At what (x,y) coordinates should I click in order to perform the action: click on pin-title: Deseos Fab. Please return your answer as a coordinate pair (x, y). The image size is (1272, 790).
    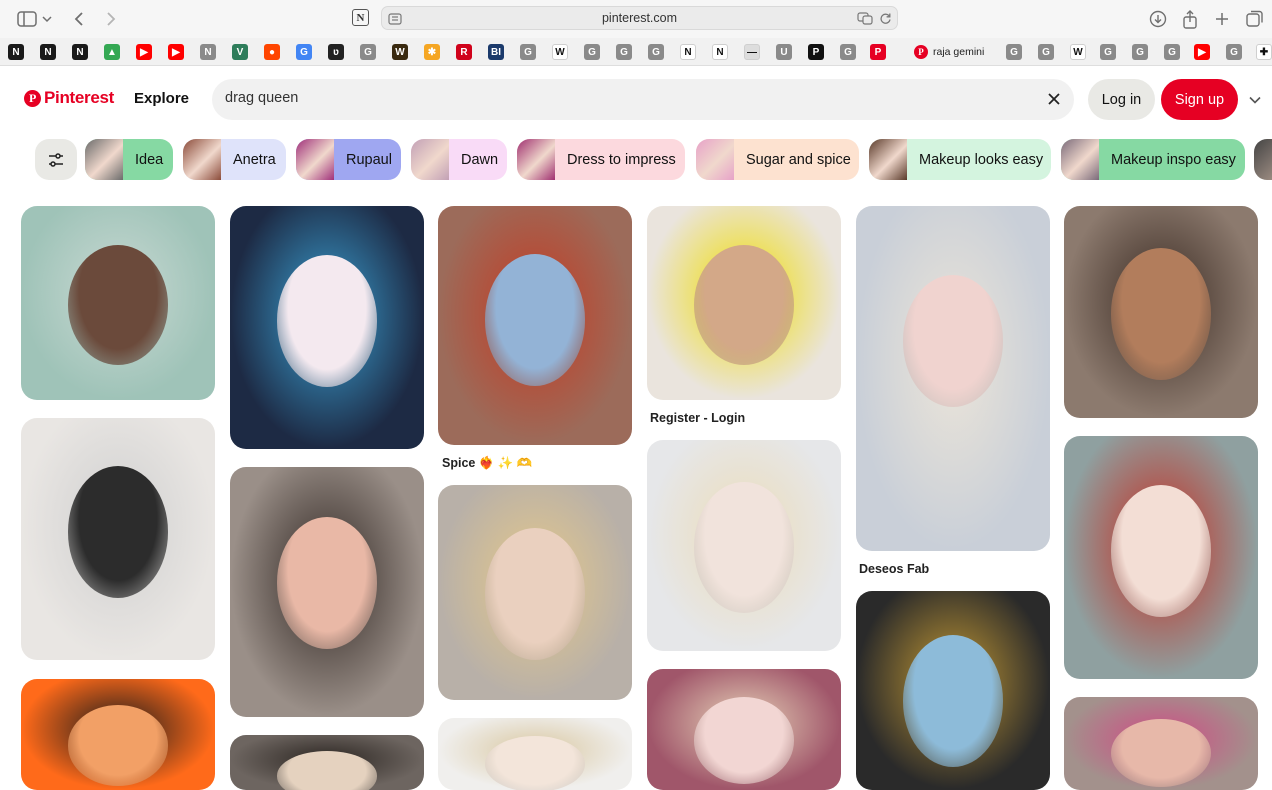
    Looking at the image, I should click on (894, 569).